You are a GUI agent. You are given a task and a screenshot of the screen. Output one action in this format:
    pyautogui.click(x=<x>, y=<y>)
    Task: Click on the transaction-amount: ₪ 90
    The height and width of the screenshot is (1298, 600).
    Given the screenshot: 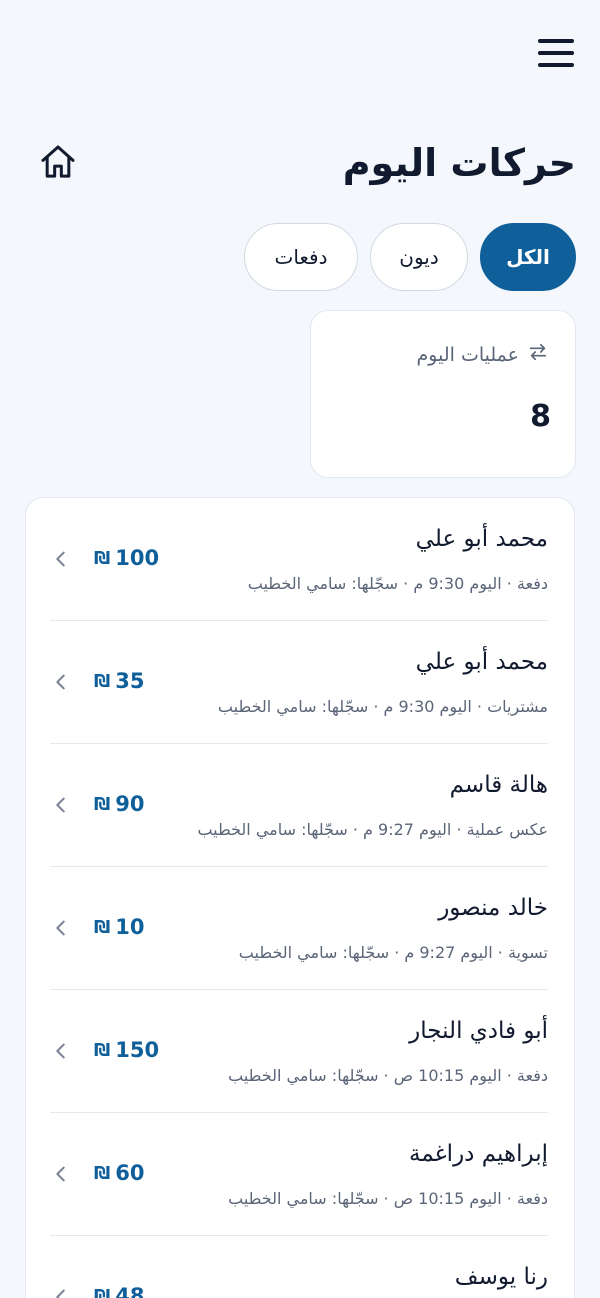 What is the action you would take?
    pyautogui.click(x=119, y=804)
    